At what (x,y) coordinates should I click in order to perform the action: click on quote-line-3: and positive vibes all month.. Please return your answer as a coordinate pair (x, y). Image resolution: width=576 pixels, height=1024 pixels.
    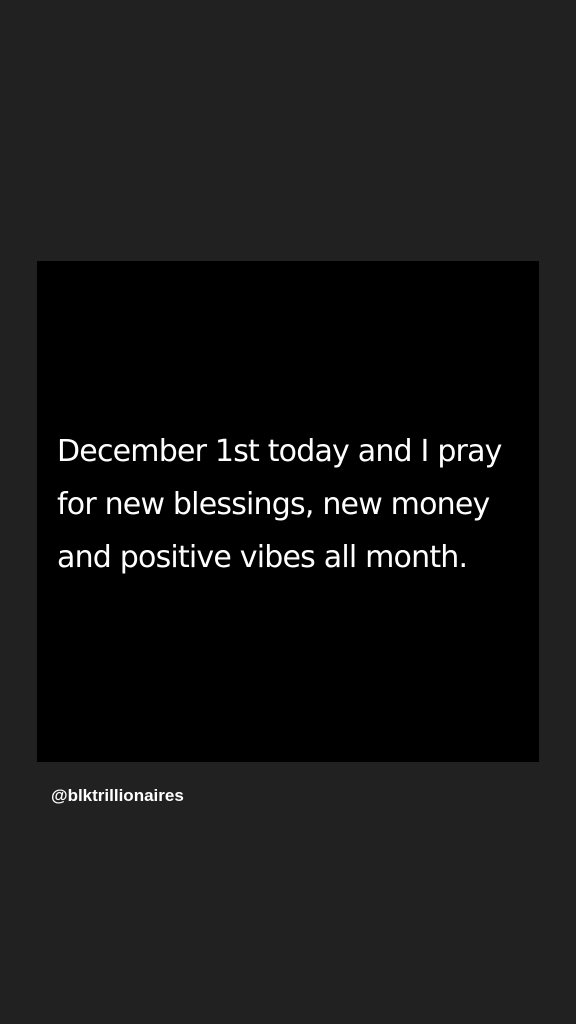
    Looking at the image, I should click on (262, 557).